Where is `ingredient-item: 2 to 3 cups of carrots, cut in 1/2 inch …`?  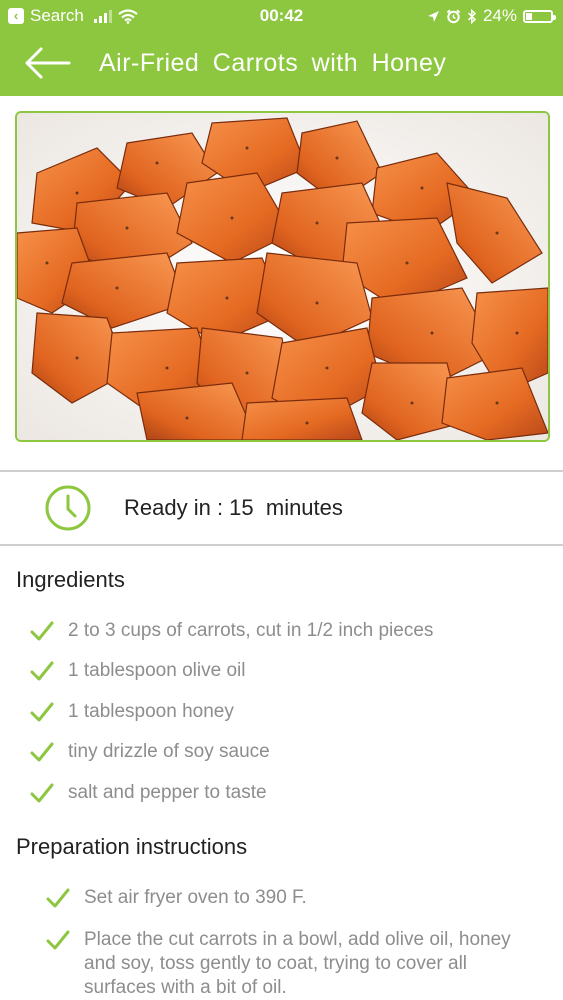 ingredient-item: 2 to 3 cups of carrots, cut in 1/2 inch … is located at coordinates (231, 631).